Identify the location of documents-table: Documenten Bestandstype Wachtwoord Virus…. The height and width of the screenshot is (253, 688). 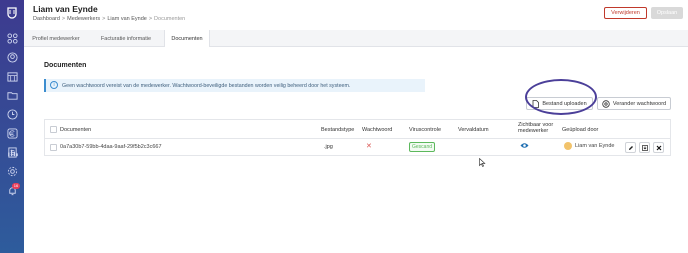
(357, 137).